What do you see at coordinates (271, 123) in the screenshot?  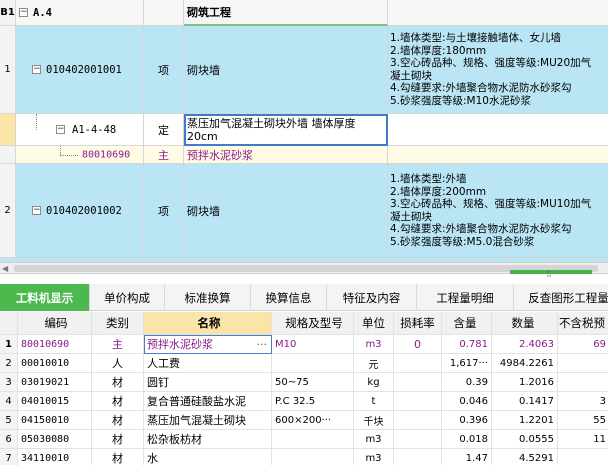 I see `quota-name-line1: 蒸压加气混凝土砌块外墙 墙体厚度` at bounding box center [271, 123].